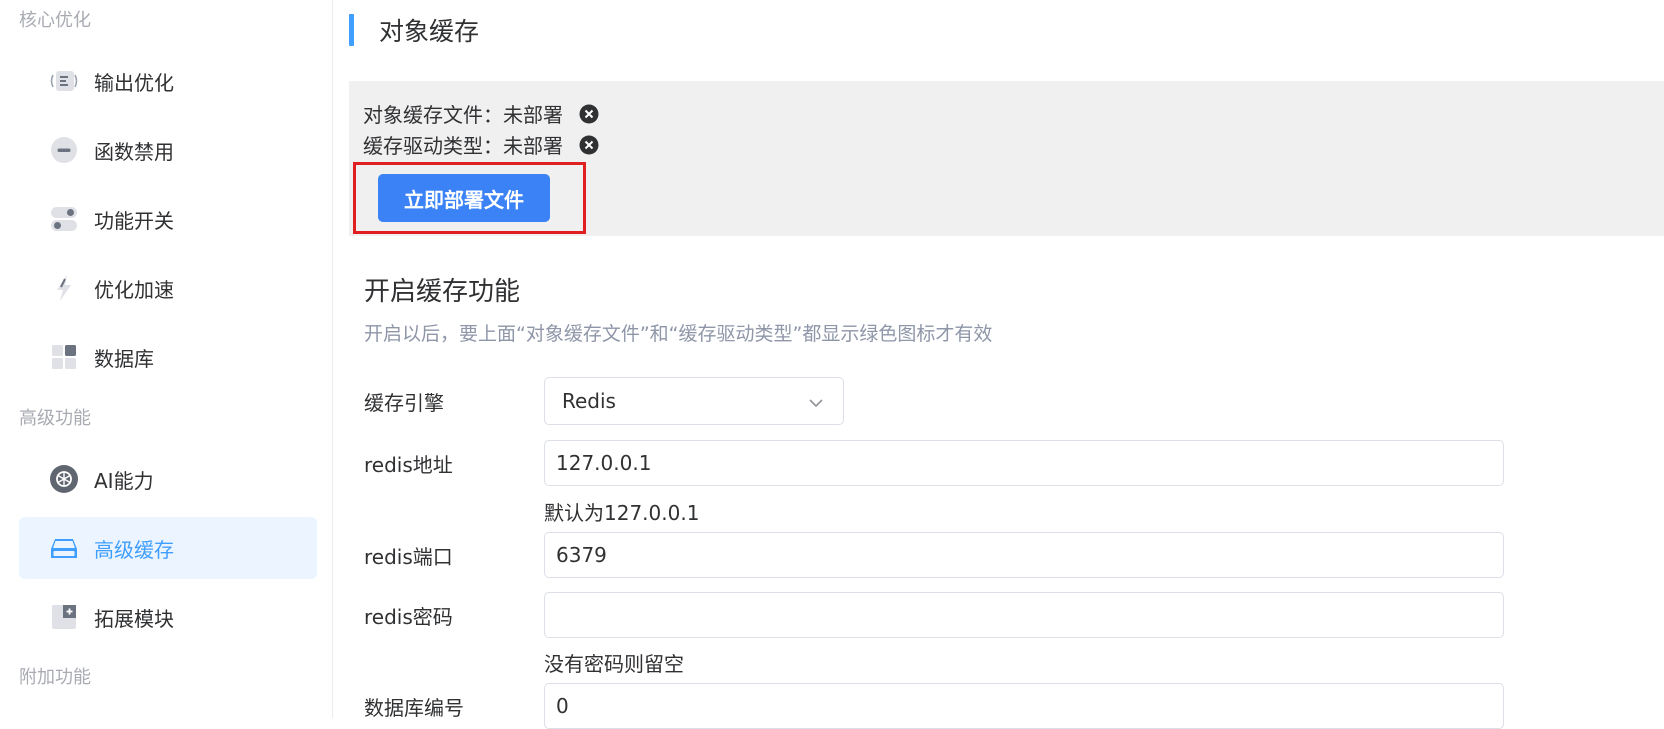 The height and width of the screenshot is (729, 1664). I want to click on status-file: 对象缓存文件：未部署, so click(481, 113).